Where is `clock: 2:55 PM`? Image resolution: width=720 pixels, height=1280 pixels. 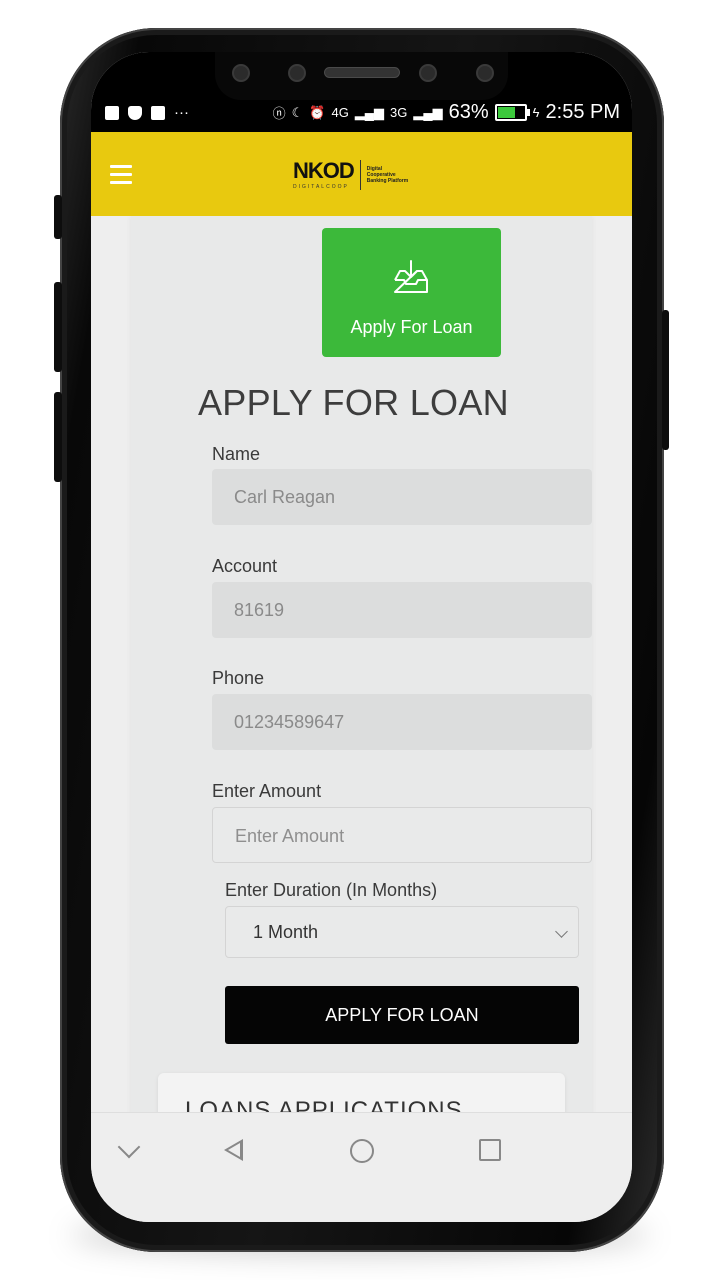 clock: 2:55 PM is located at coordinates (582, 112).